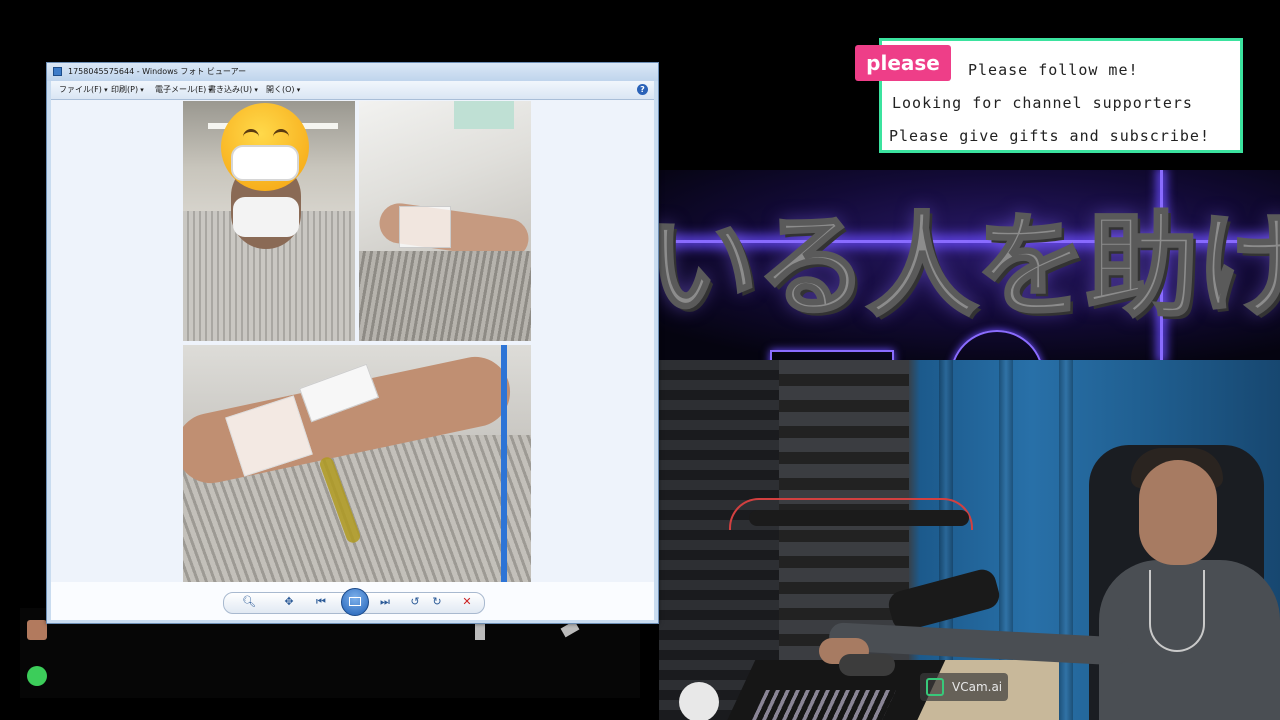  I want to click on delete-icon: ✕, so click(467, 602).